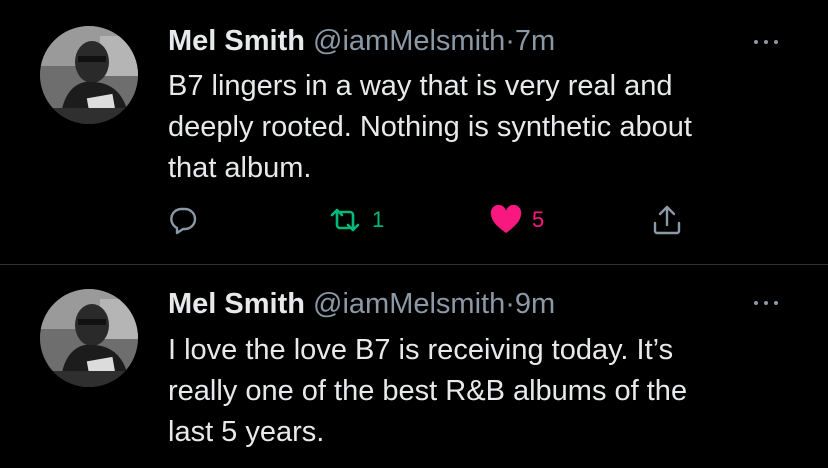 The width and height of the screenshot is (828, 468). I want to click on reply-icon, so click(183, 221).